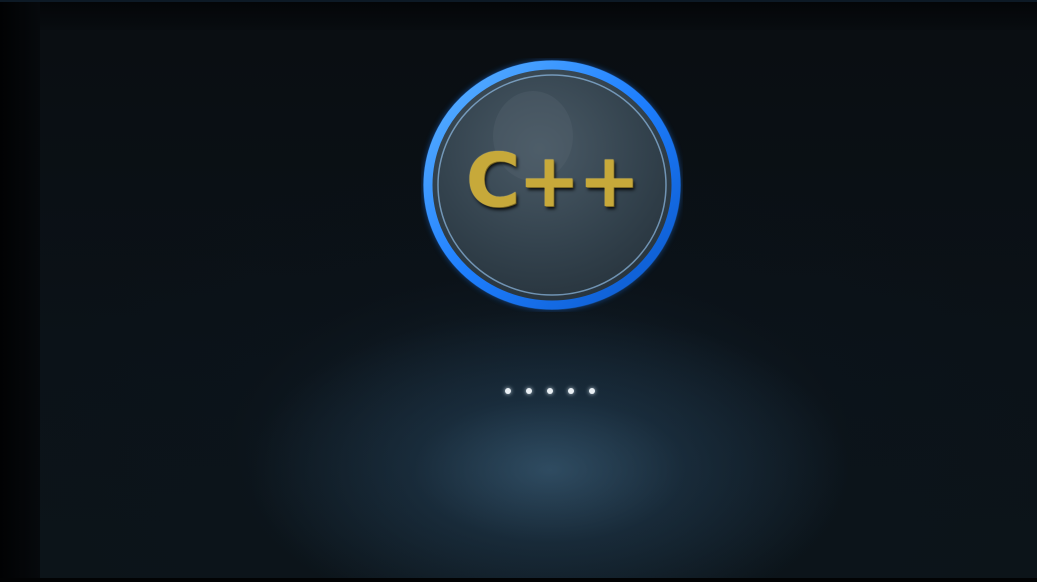 This screenshot has height=582, width=1037. Describe the element at coordinates (552, 181) in the screenshot. I see `cpp-logo-text: C++` at that location.